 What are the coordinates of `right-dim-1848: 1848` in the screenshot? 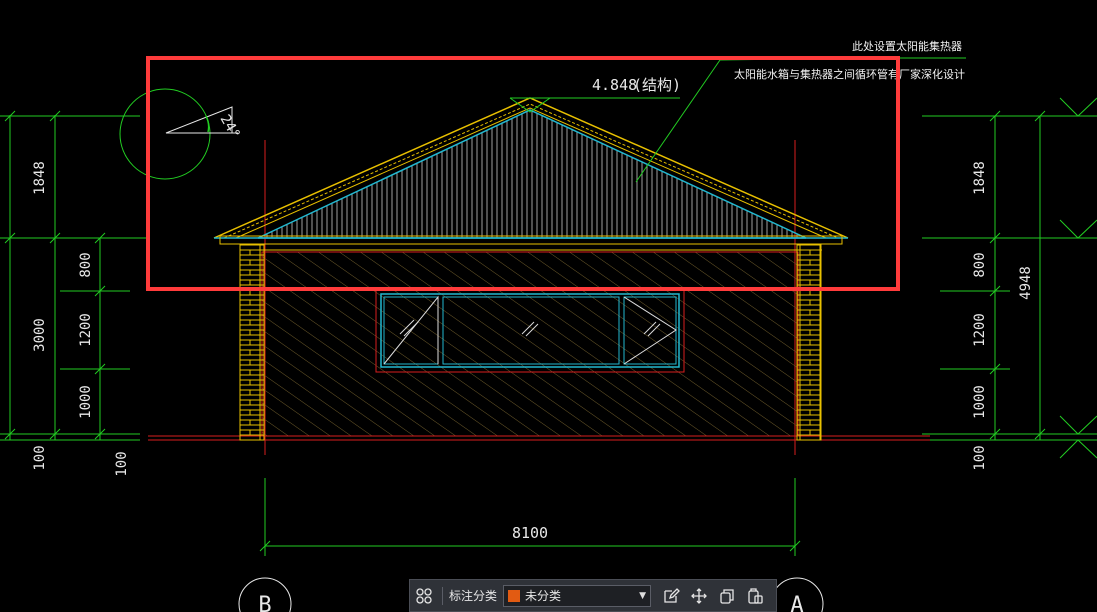 It's located at (980, 178).